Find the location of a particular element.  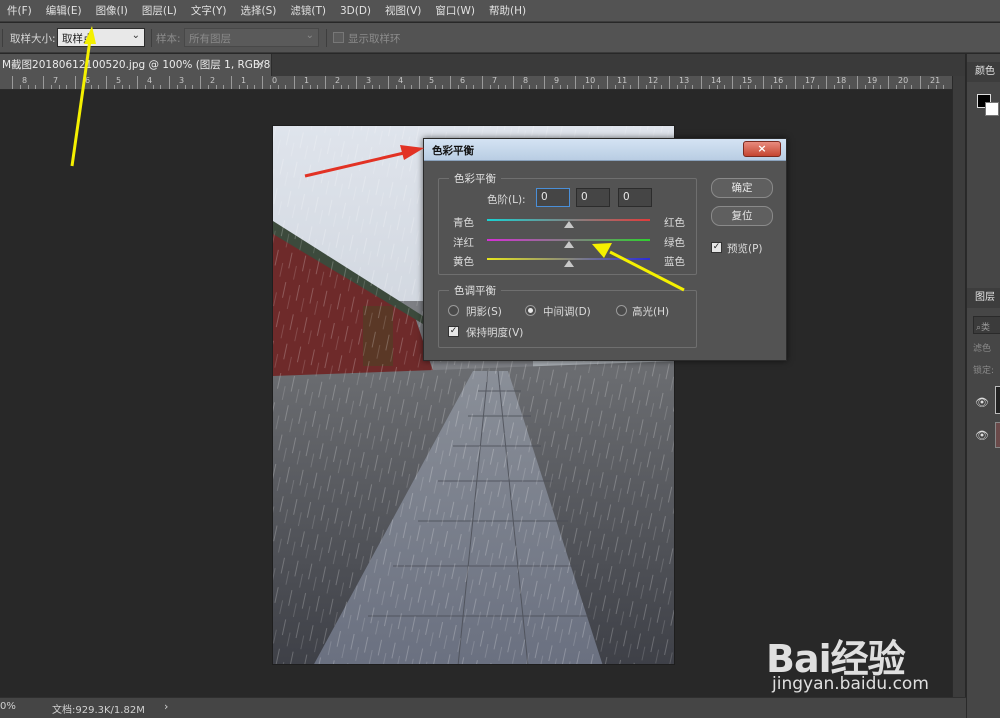

annotation-arrow-red-dialog is located at coordinates (364, 161).